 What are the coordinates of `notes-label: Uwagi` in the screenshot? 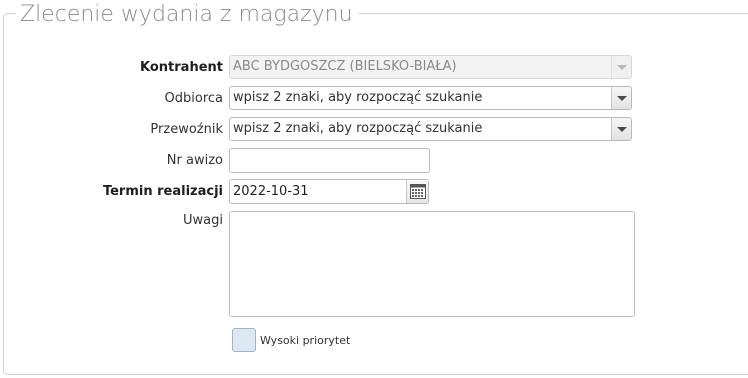 It's located at (203, 220).